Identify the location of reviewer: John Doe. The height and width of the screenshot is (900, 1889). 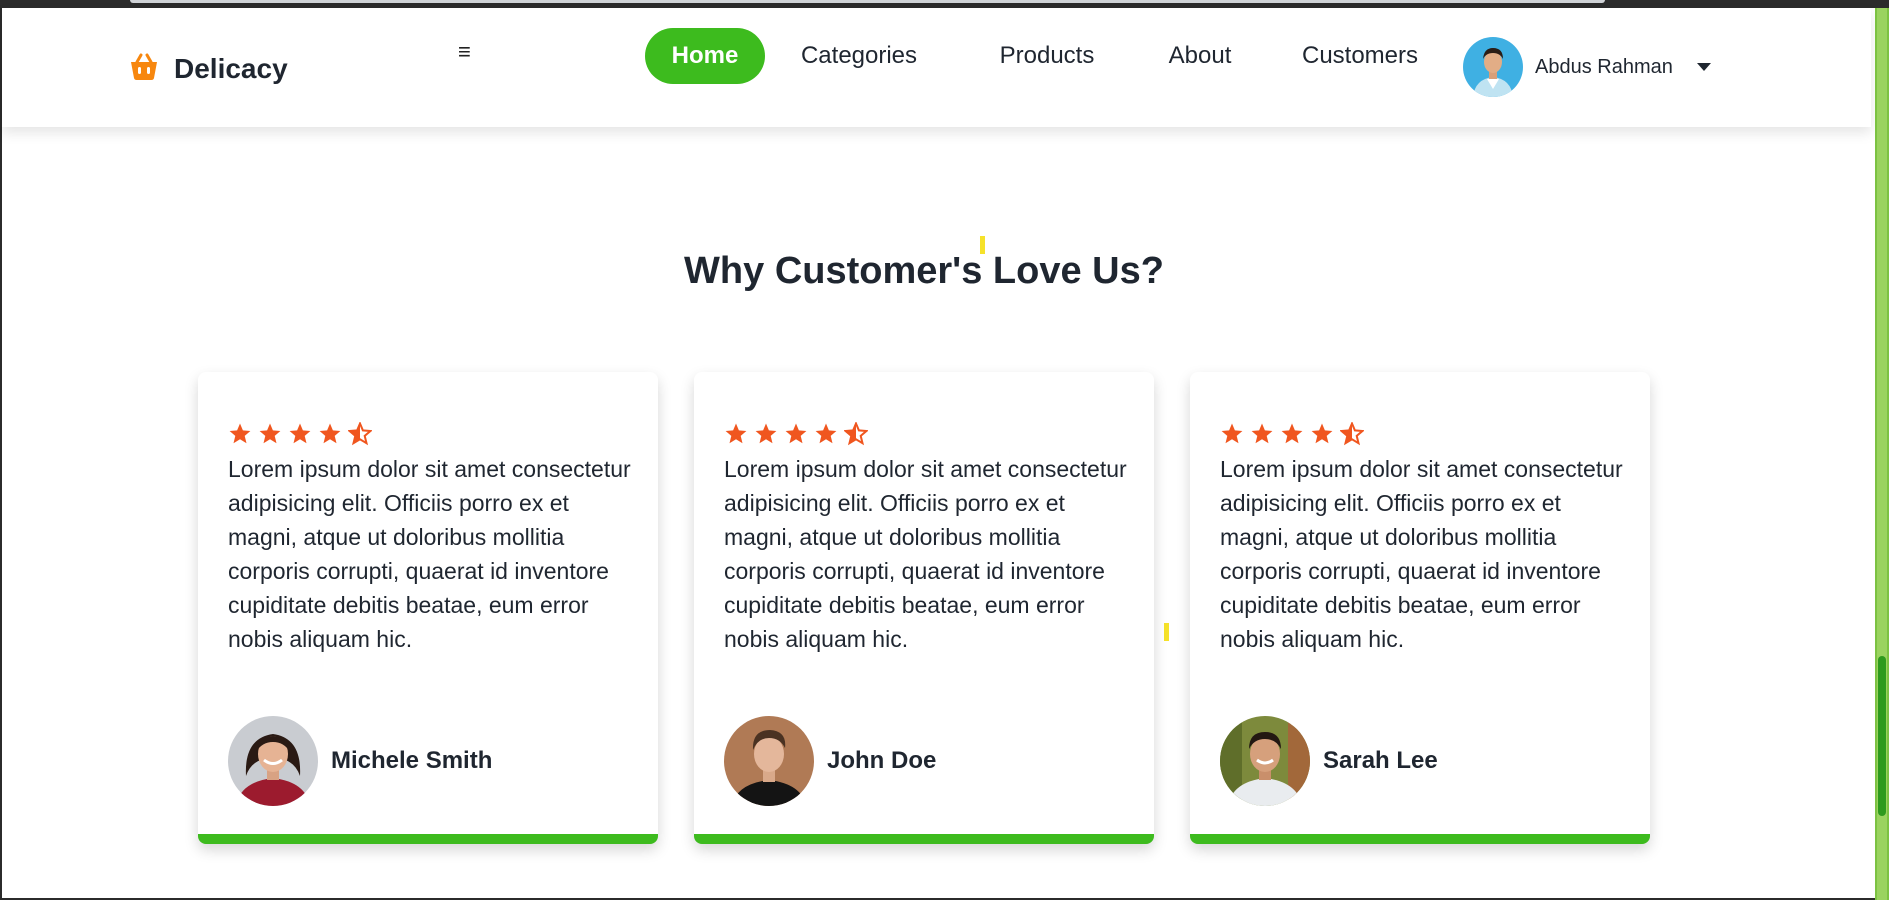
(830, 761).